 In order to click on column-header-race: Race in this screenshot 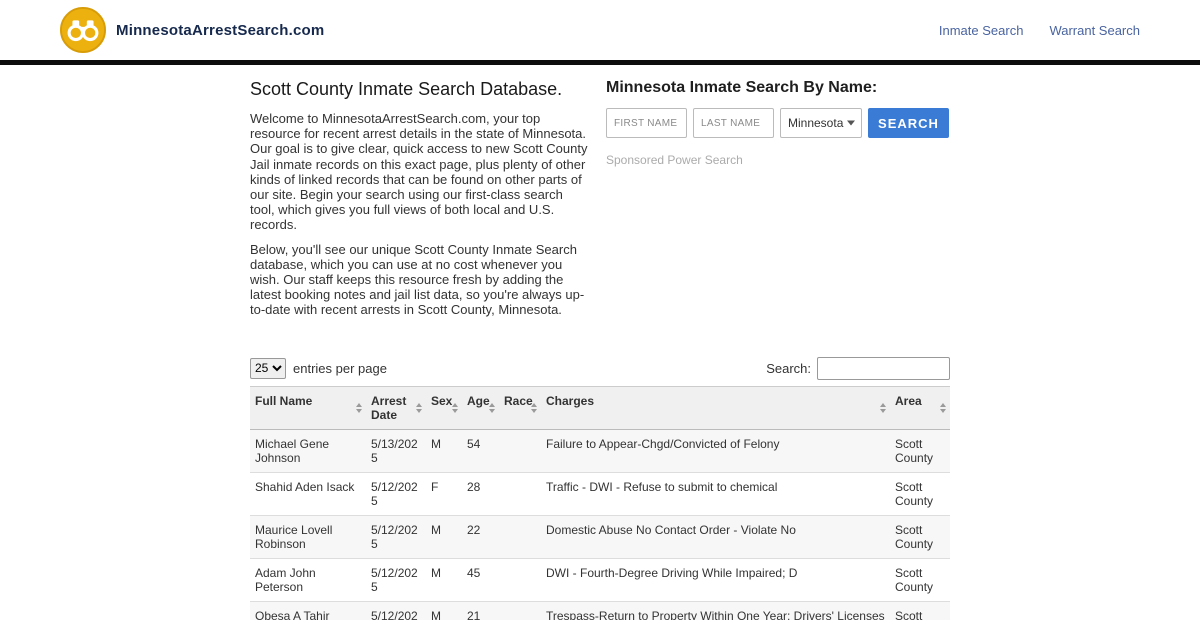, I will do `click(520, 407)`.